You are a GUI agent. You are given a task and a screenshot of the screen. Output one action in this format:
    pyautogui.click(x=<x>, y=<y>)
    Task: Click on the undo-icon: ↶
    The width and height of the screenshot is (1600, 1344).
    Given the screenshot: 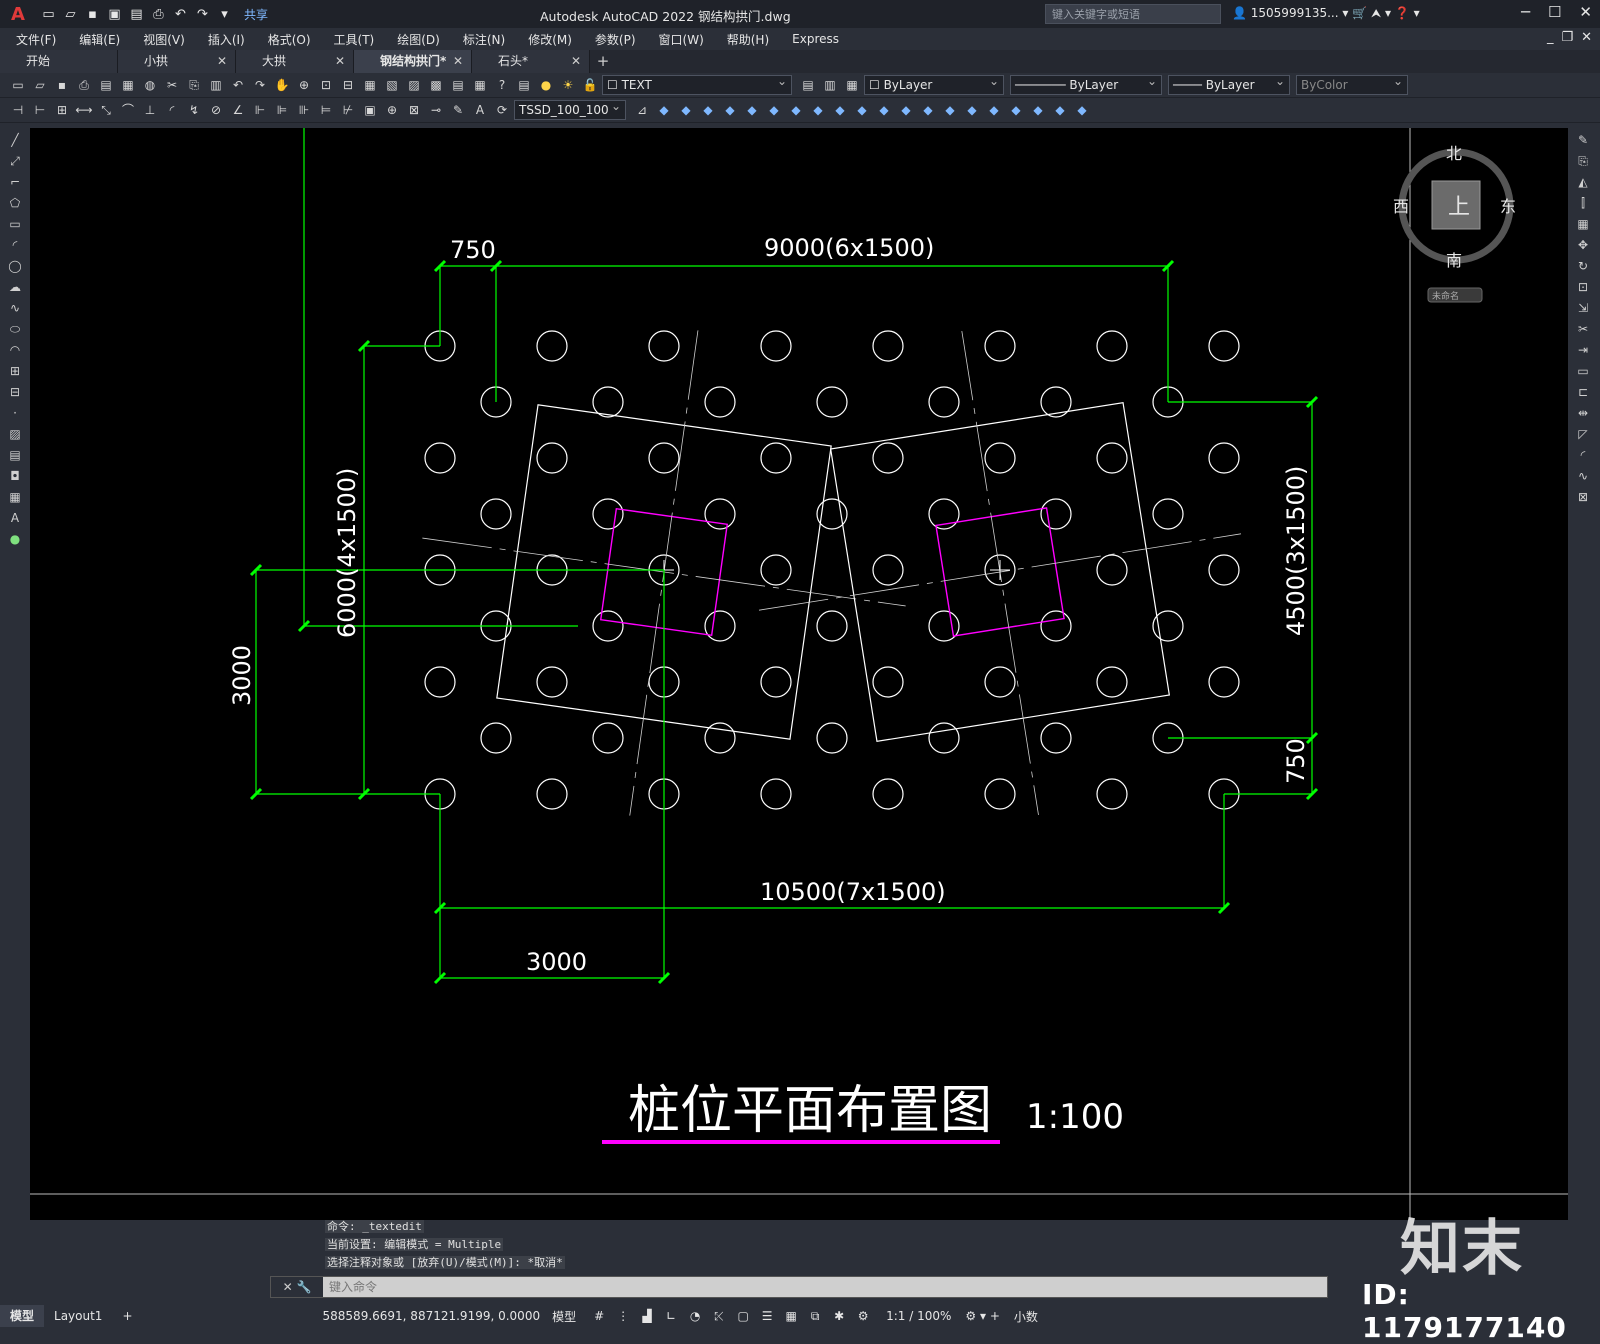 What is the action you would take?
    pyautogui.click(x=238, y=85)
    